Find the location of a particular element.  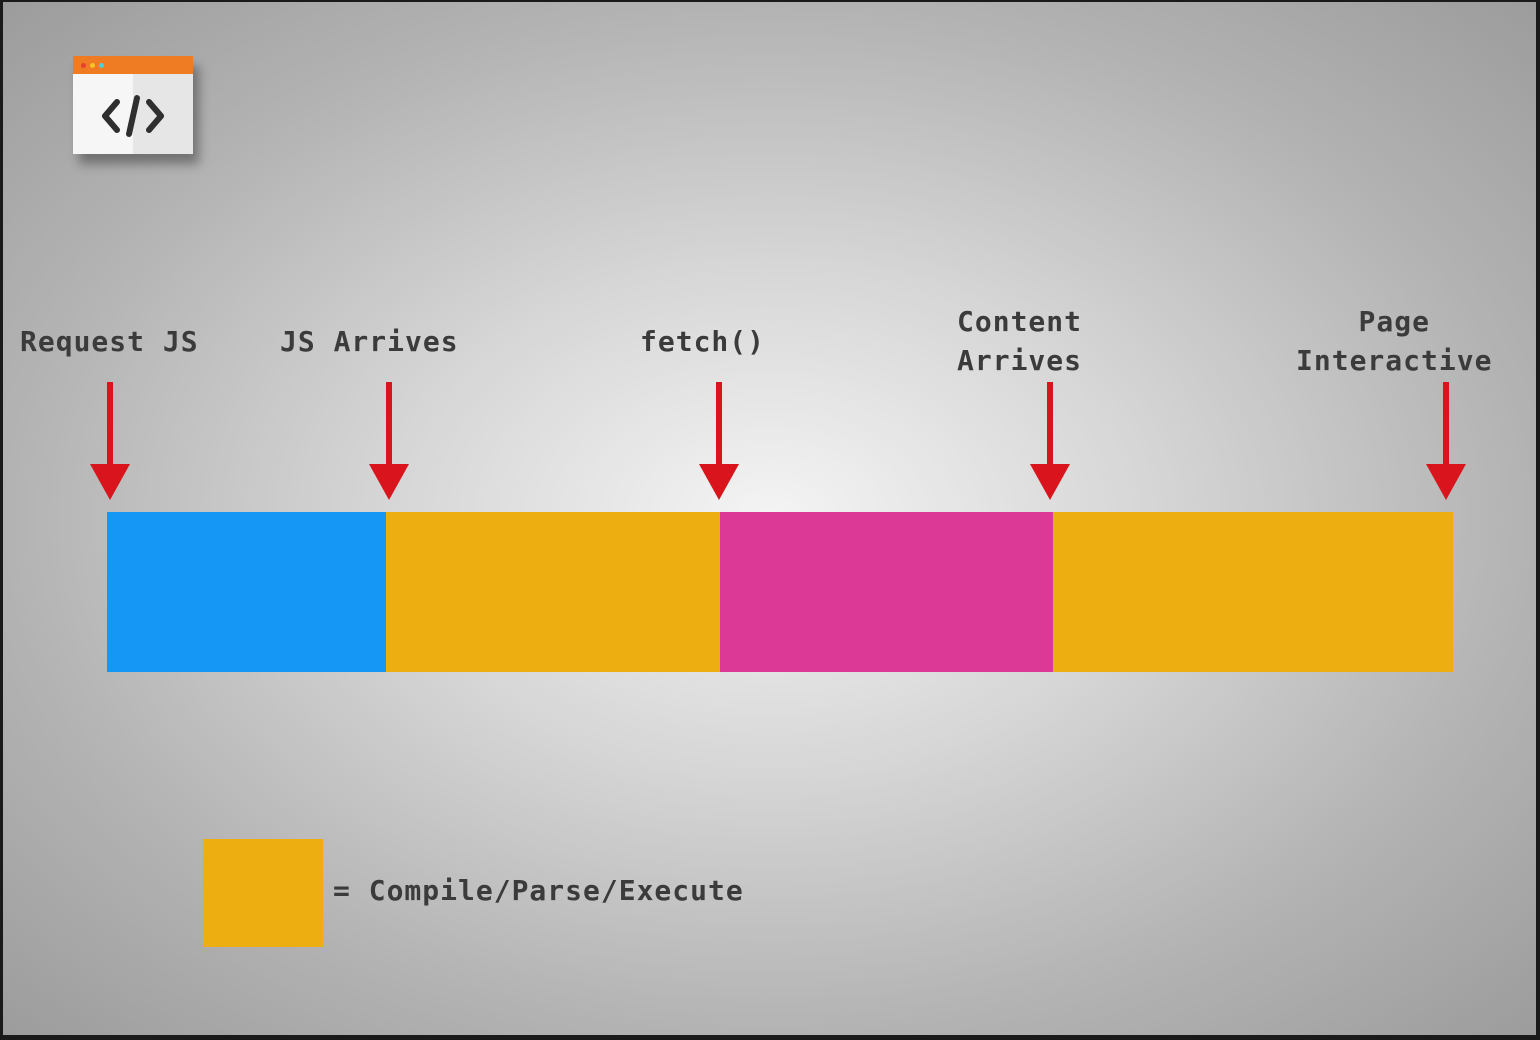

segment-request is located at coordinates (246, 592).